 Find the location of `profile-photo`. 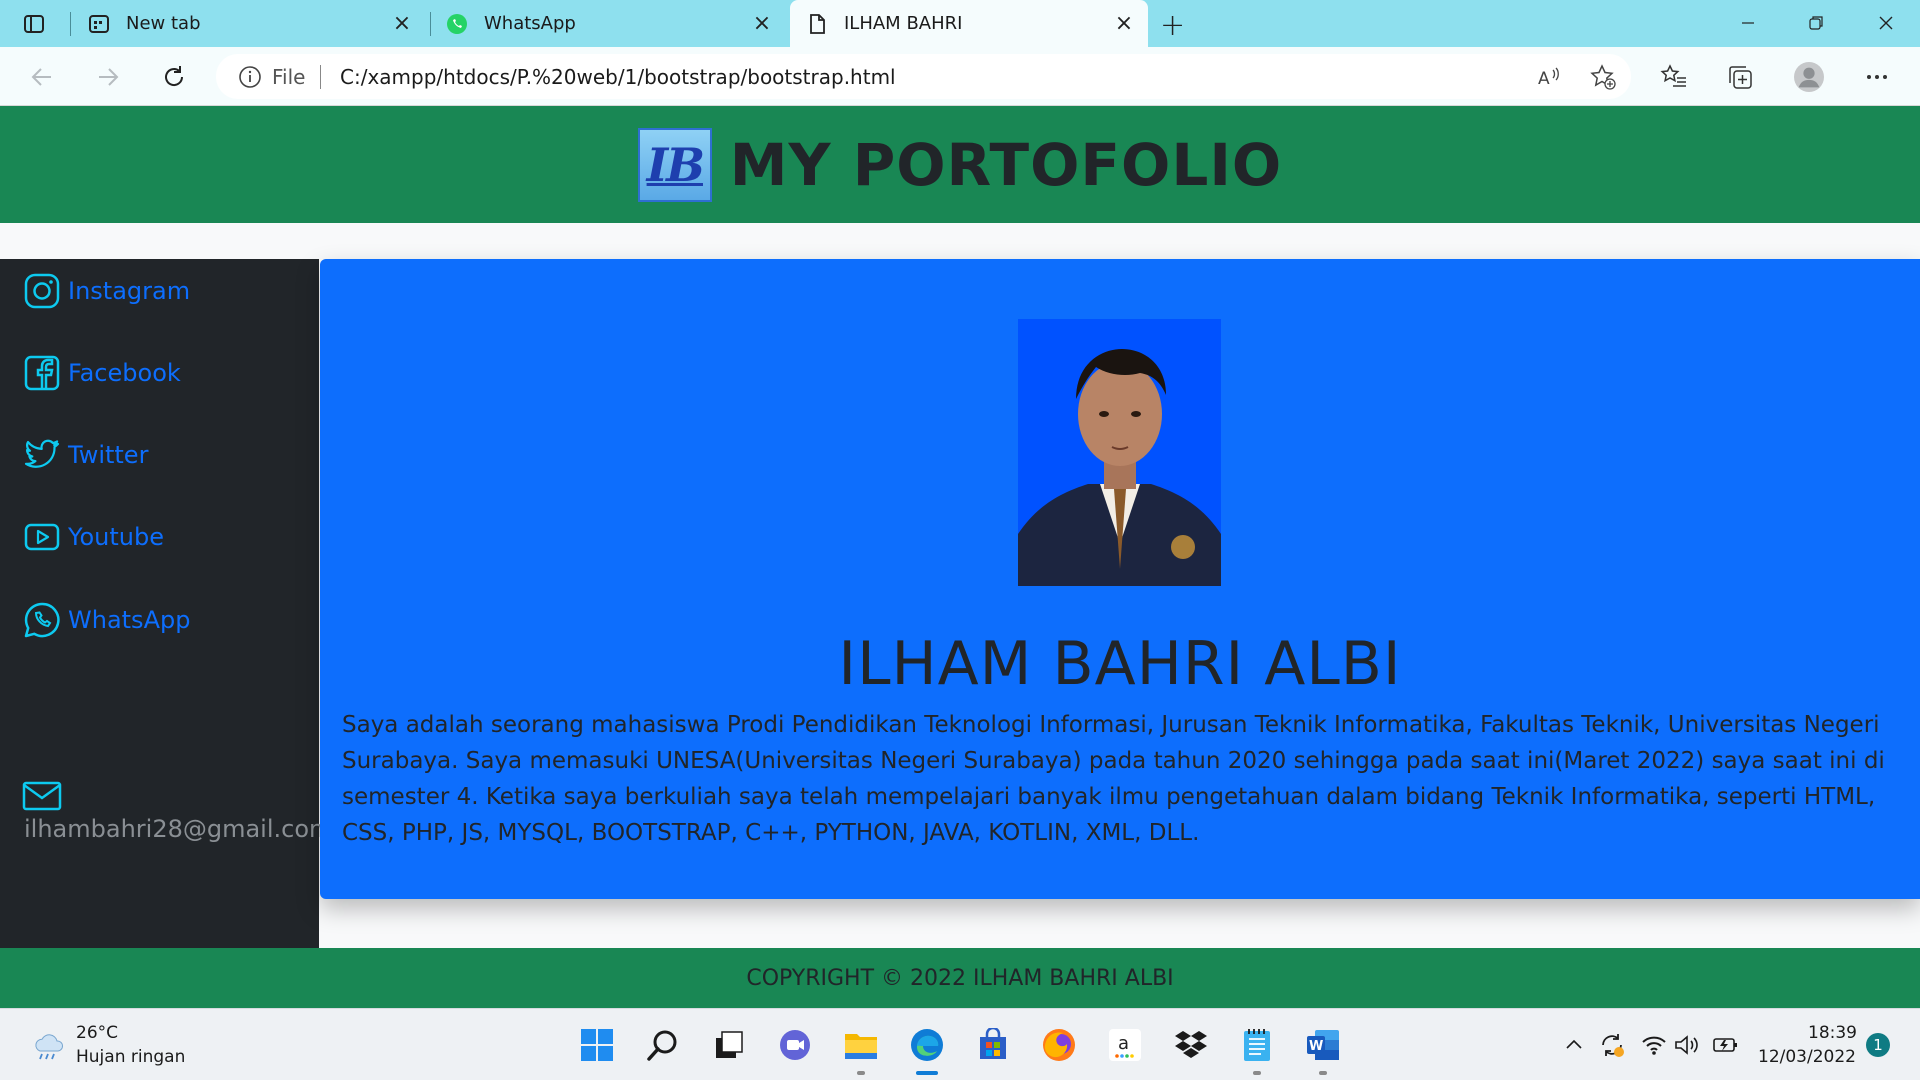

profile-photo is located at coordinates (1119, 452).